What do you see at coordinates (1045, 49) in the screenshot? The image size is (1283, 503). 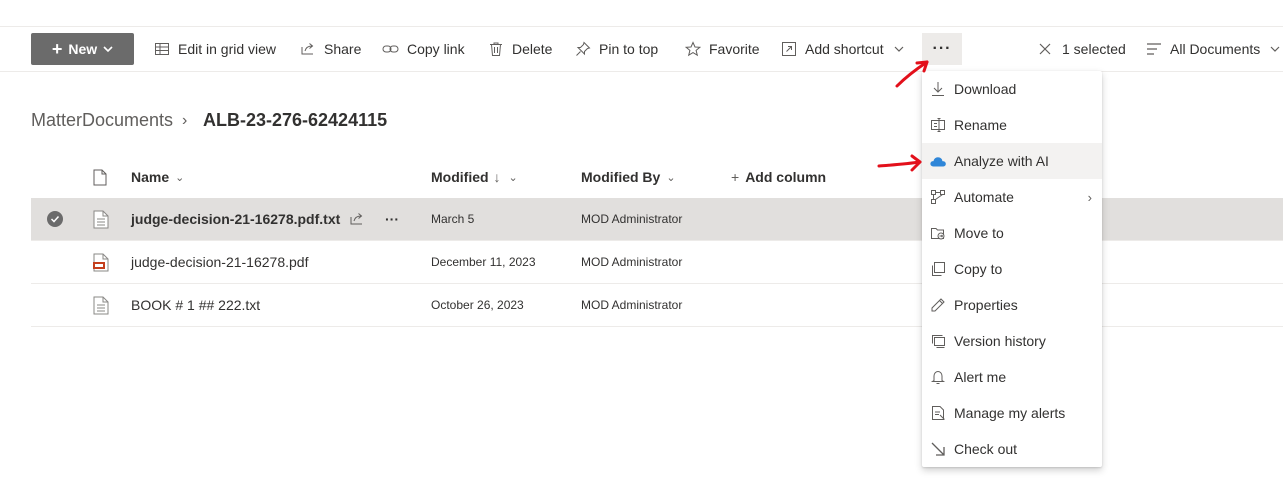 I see `close-icon` at bounding box center [1045, 49].